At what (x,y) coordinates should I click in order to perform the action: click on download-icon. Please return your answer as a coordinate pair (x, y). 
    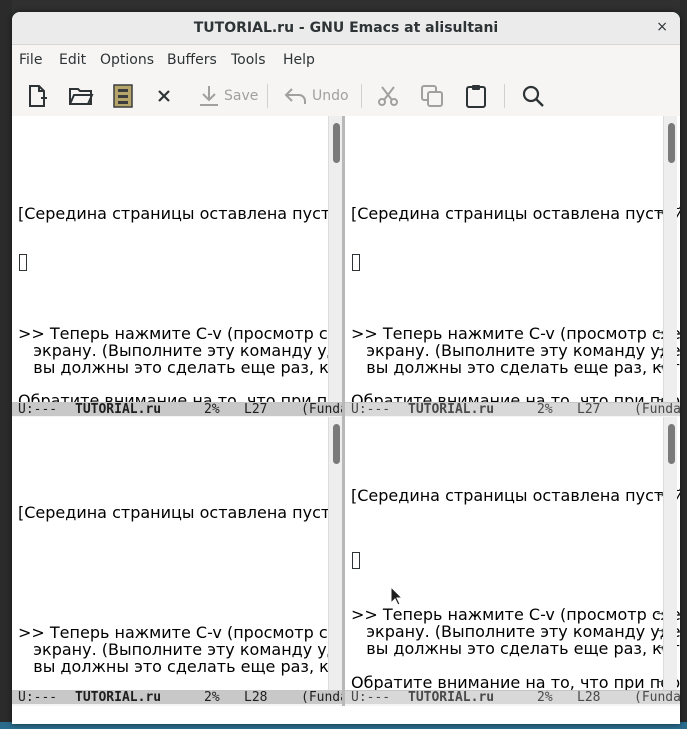
    Looking at the image, I should click on (209, 96).